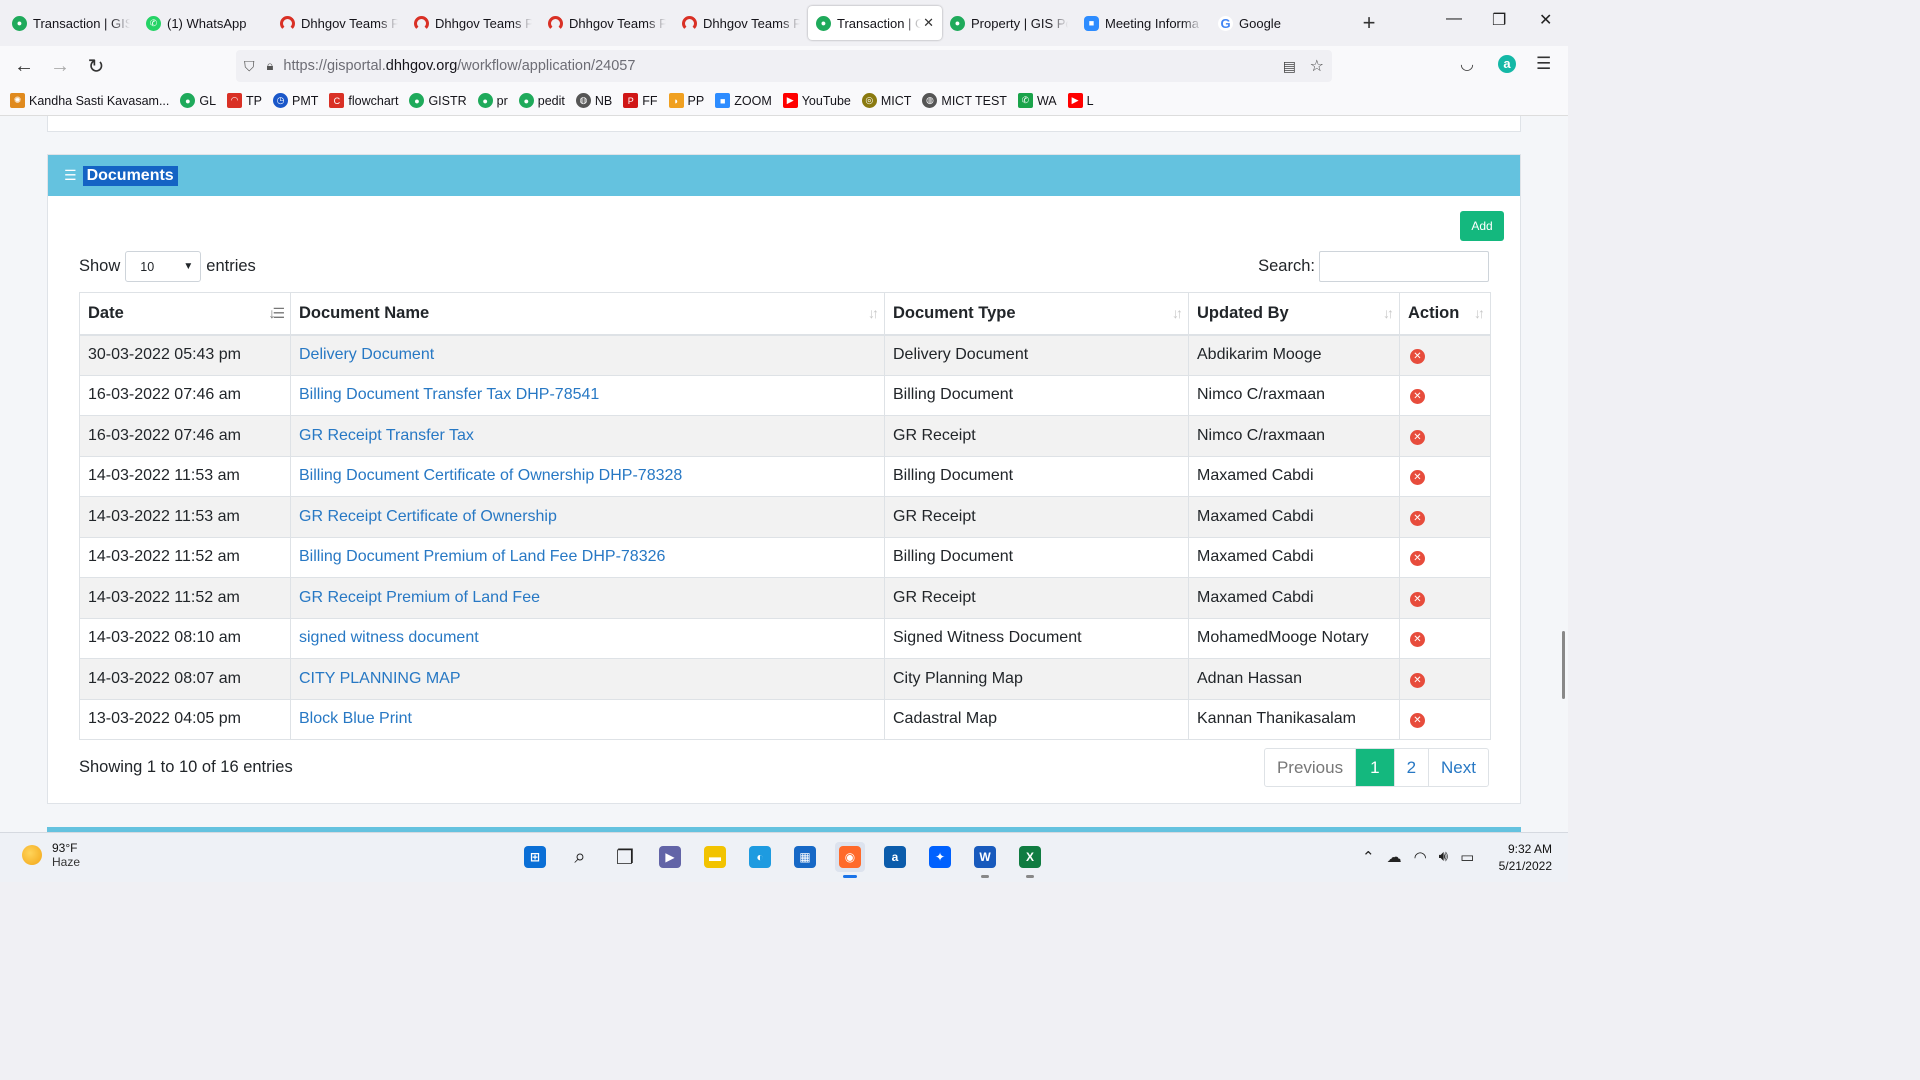  Describe the element at coordinates (964, 100) in the screenshot. I see `bookmark-item: ◍ MICT TEST` at that location.